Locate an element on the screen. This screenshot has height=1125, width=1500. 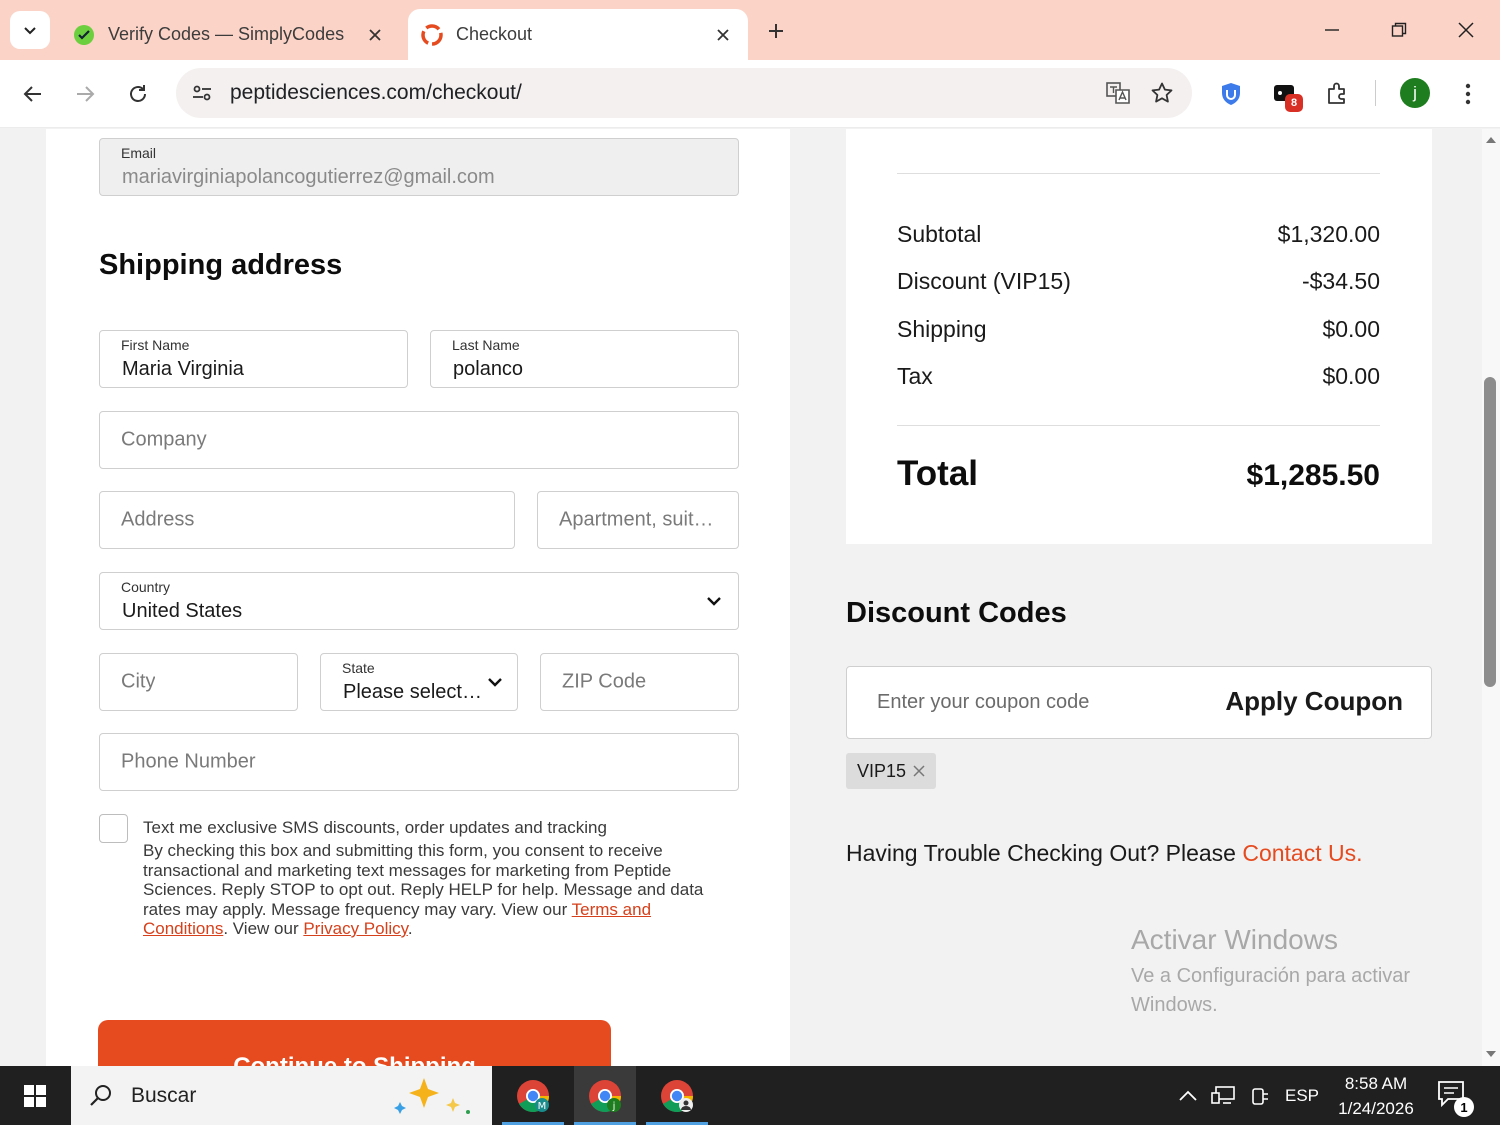
summary-total: Total $1,285.50 is located at coordinates (1138, 474).